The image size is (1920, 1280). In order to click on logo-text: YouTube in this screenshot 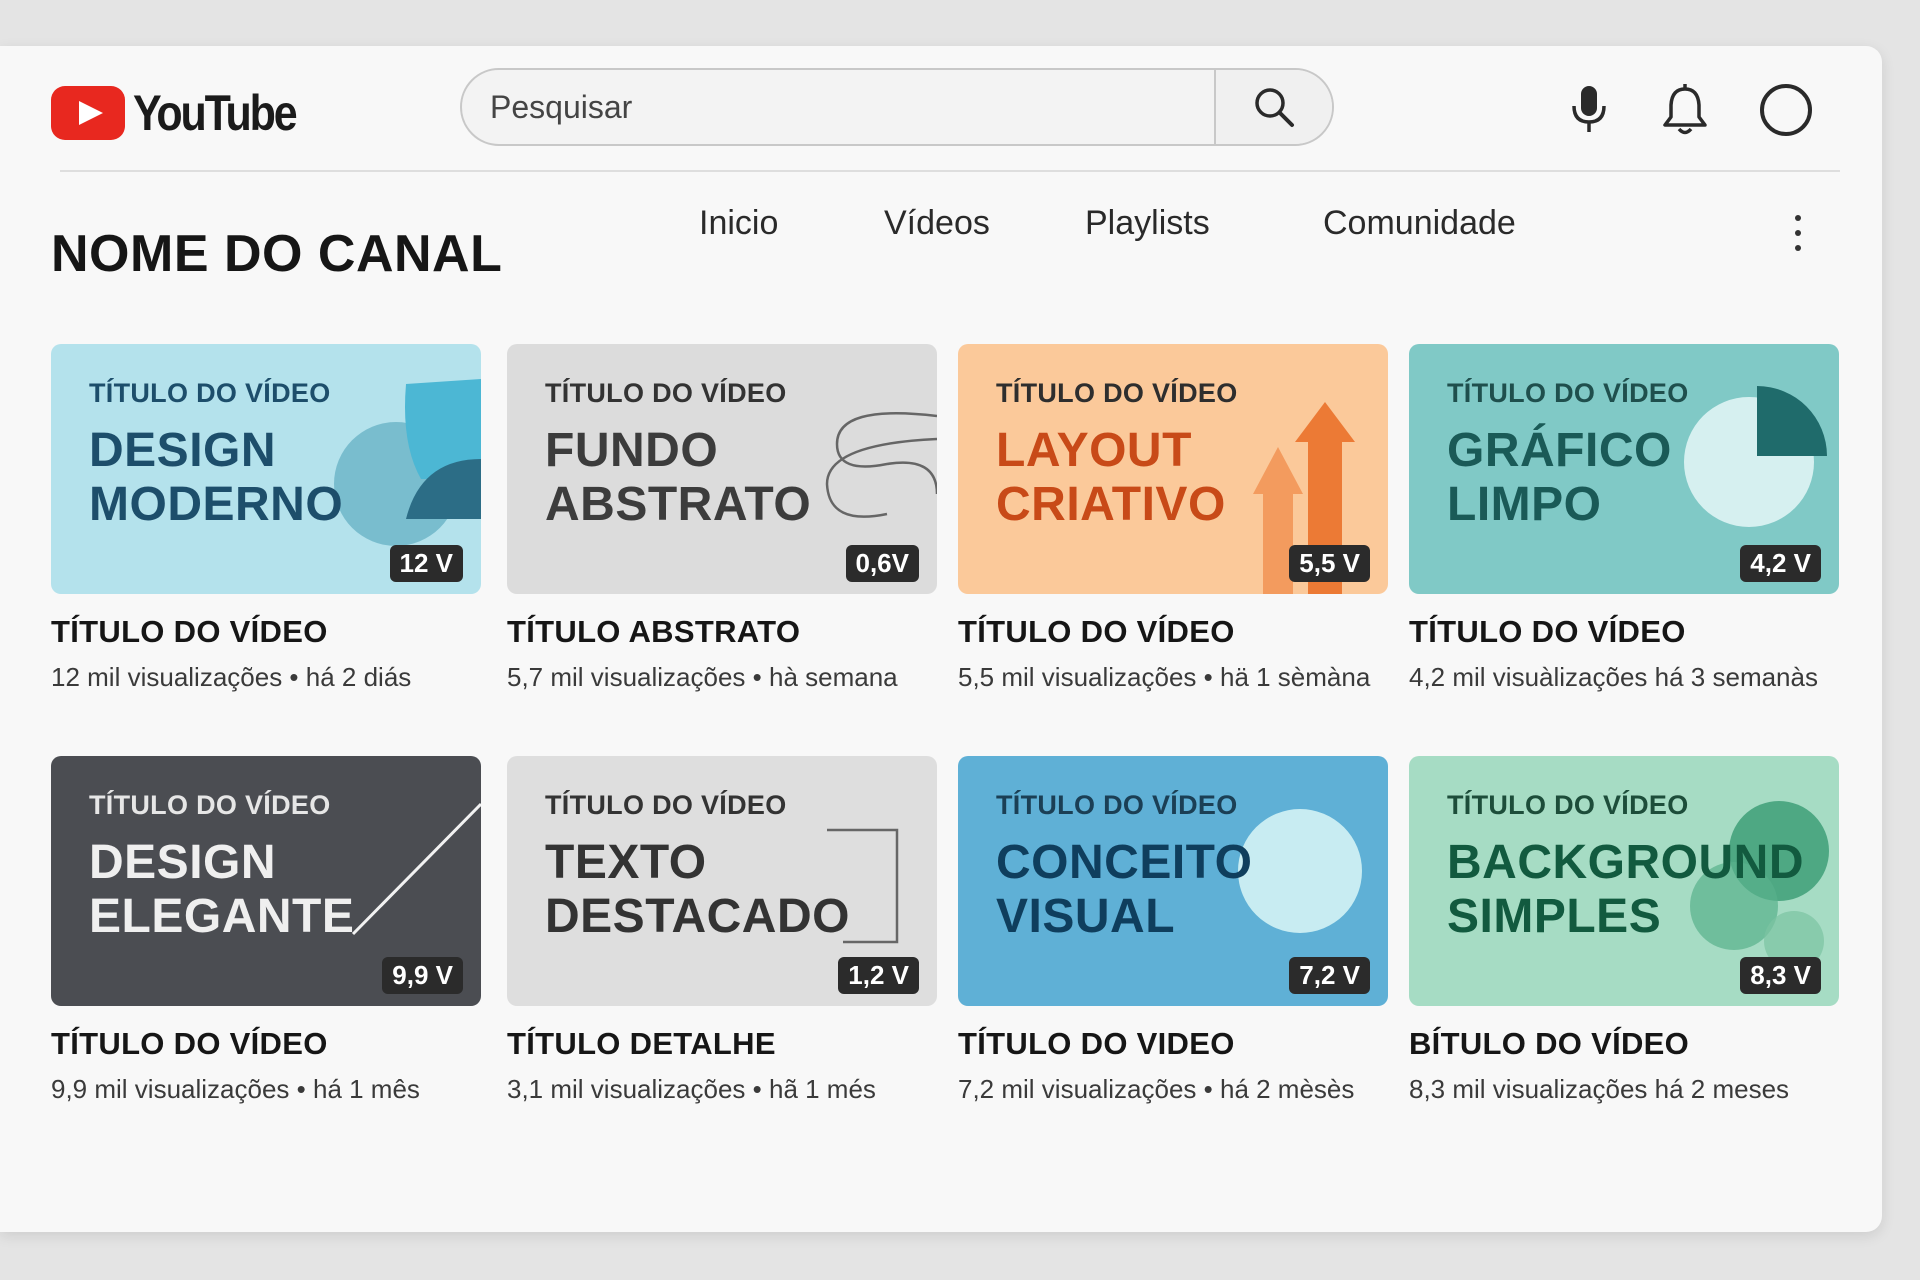, I will do `click(215, 113)`.